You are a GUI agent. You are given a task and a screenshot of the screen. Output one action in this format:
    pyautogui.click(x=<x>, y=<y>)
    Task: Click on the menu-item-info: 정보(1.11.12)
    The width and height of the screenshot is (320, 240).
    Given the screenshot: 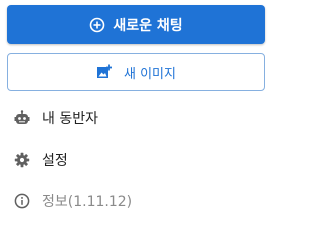 What is the action you would take?
    pyautogui.click(x=73, y=201)
    